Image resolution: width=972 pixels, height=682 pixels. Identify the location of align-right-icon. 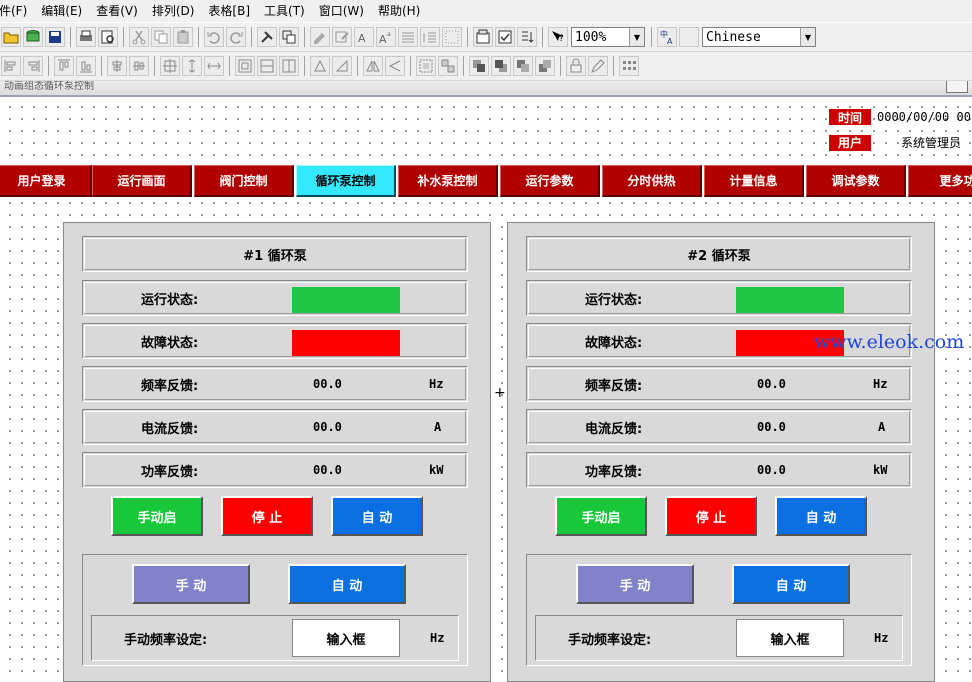
(33, 66).